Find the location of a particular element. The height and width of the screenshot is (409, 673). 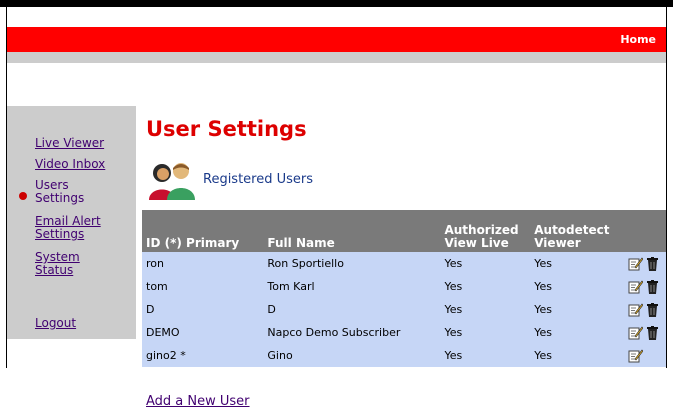

table-row: tom Tom Karl Yes Yes is located at coordinates (404, 286).